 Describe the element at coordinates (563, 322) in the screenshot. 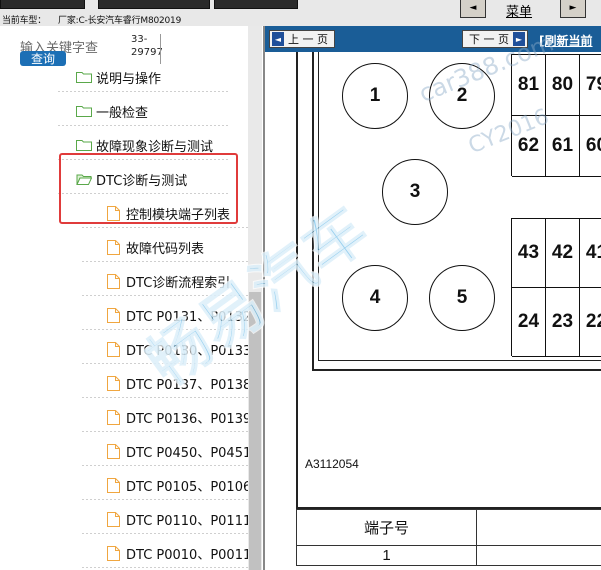

I see `connector-pin-cell: 23` at that location.